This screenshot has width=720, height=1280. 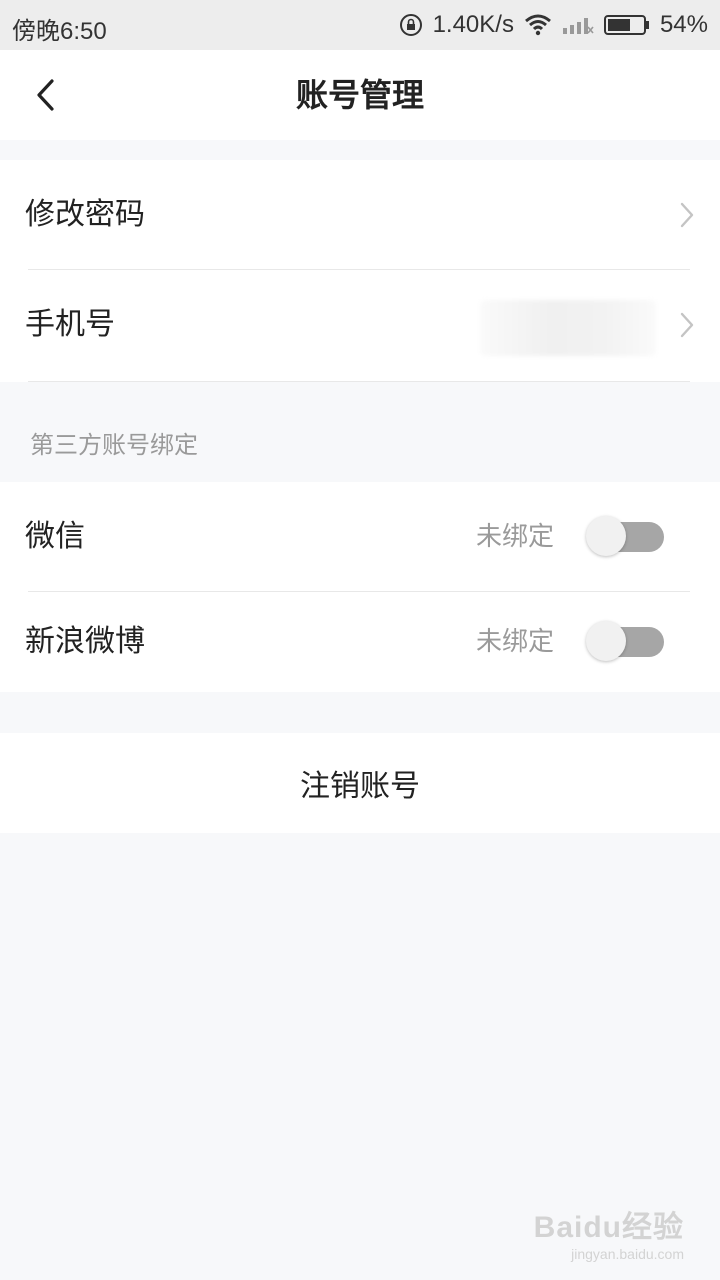 What do you see at coordinates (360, 25) in the screenshot?
I see `status-bar: 傍晚6:50 1.40K/s 54%` at bounding box center [360, 25].